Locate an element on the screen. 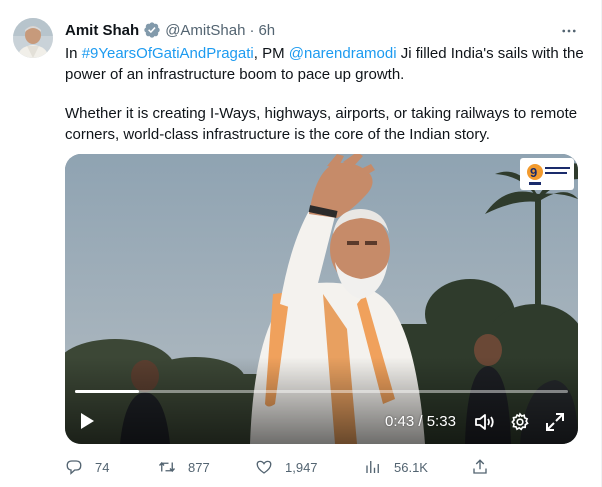  author-name: Amit Shah is located at coordinates (102, 30).